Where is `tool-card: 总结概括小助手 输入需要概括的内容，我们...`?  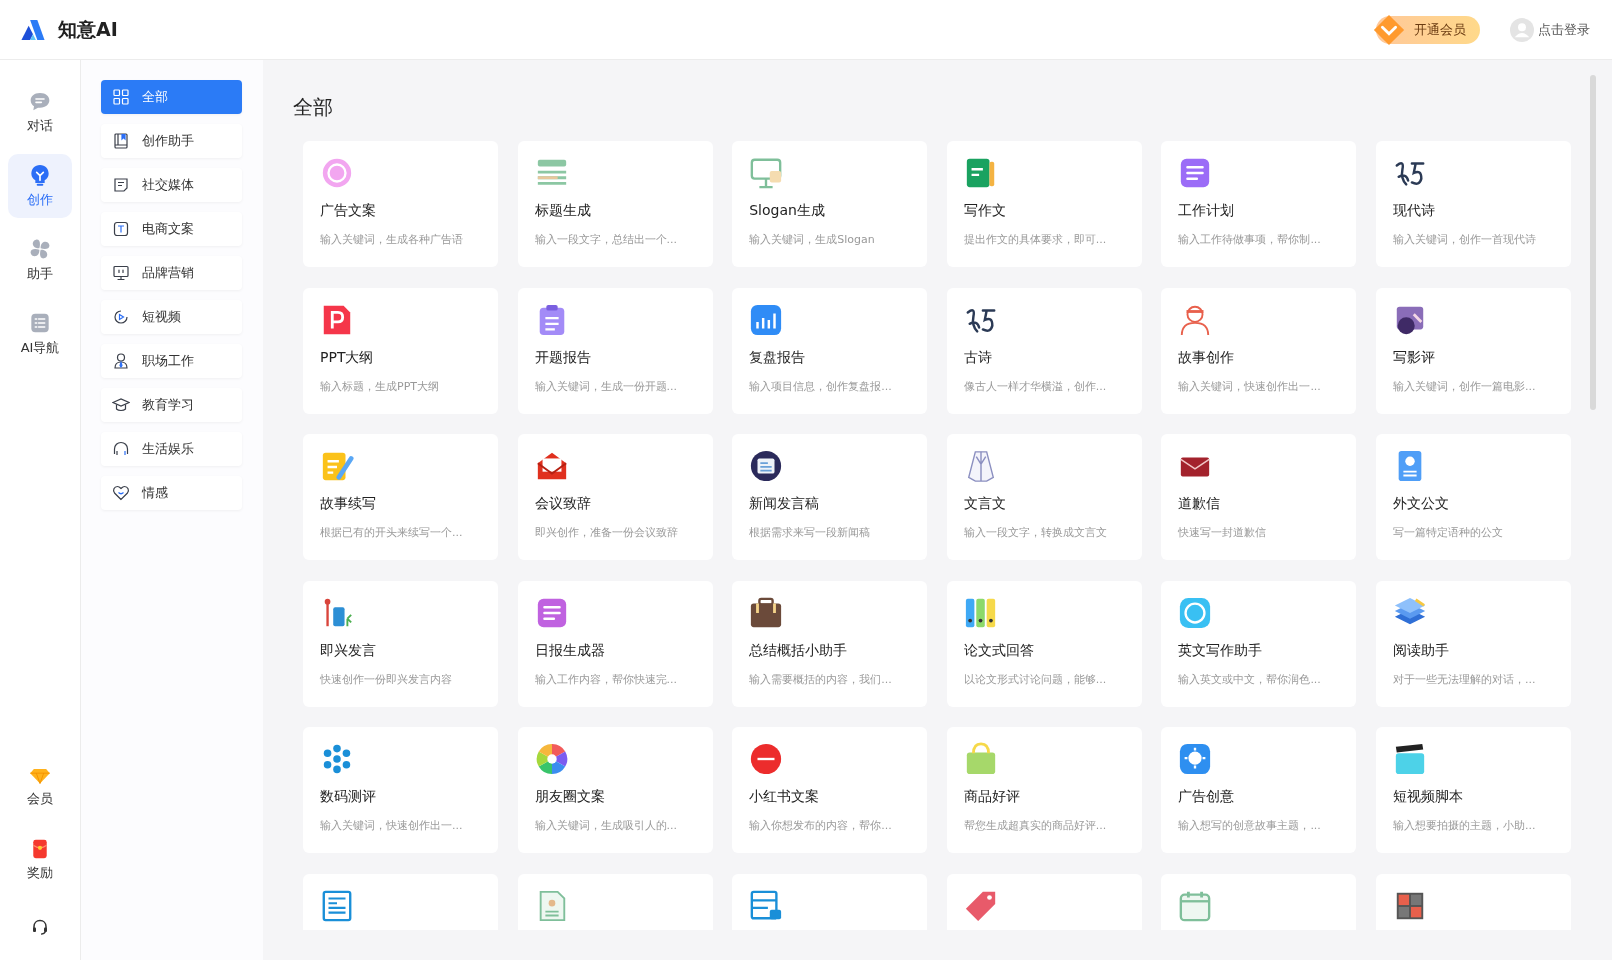
tool-card: 总结概括小助手 输入需要概括的内容，我们... is located at coordinates (830, 643).